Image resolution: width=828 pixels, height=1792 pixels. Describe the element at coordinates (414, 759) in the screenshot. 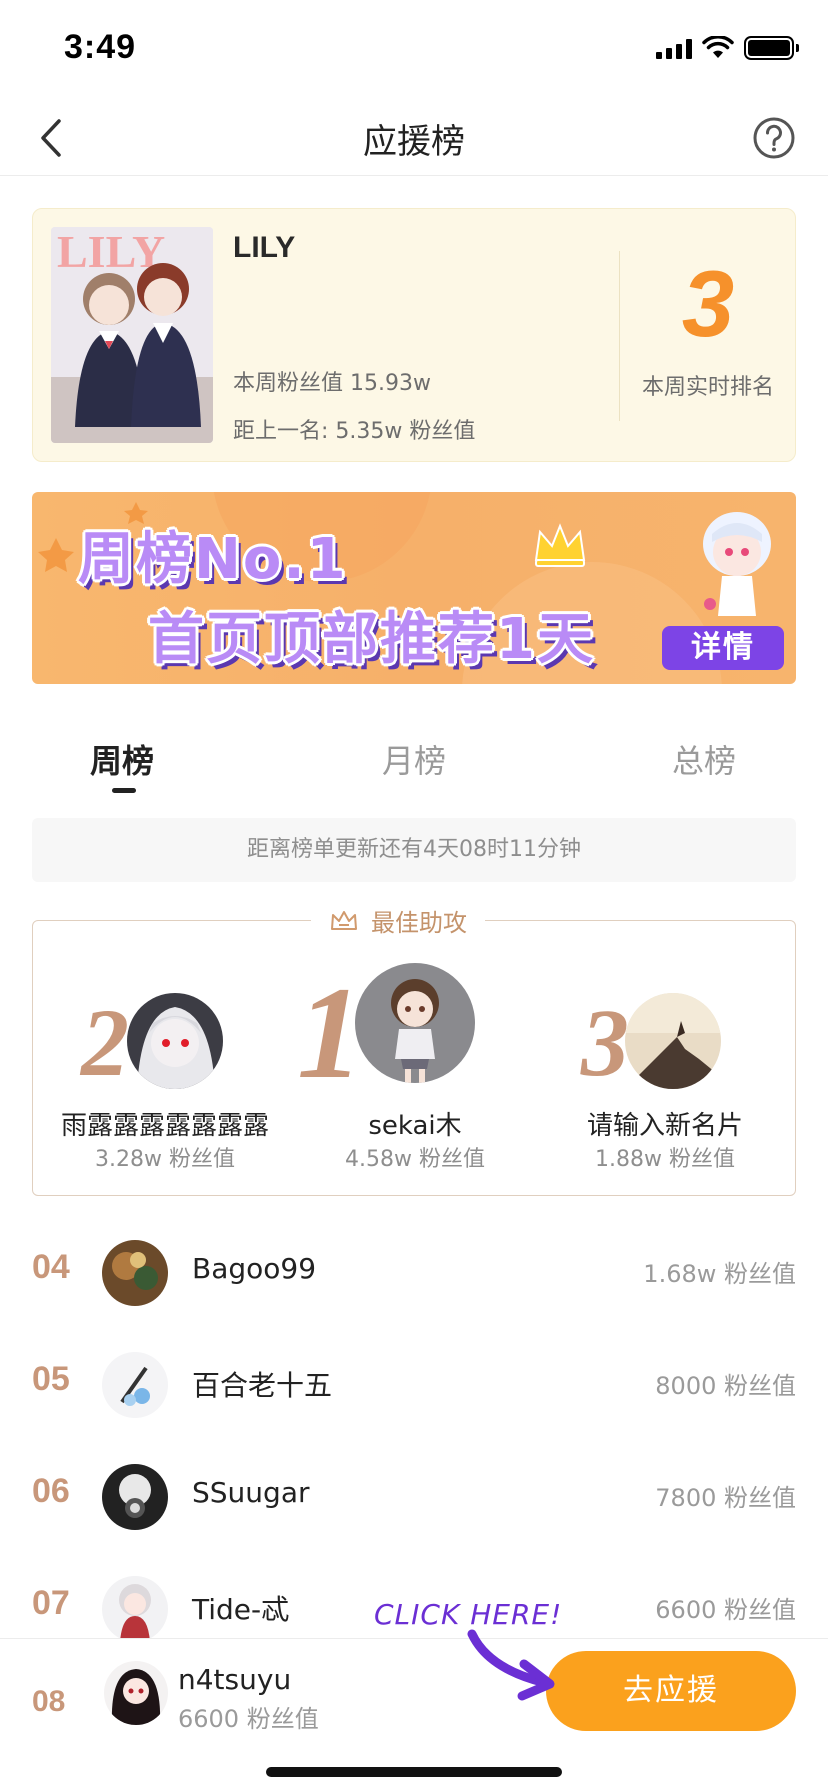

I see `tab-monthly: 月榜` at that location.